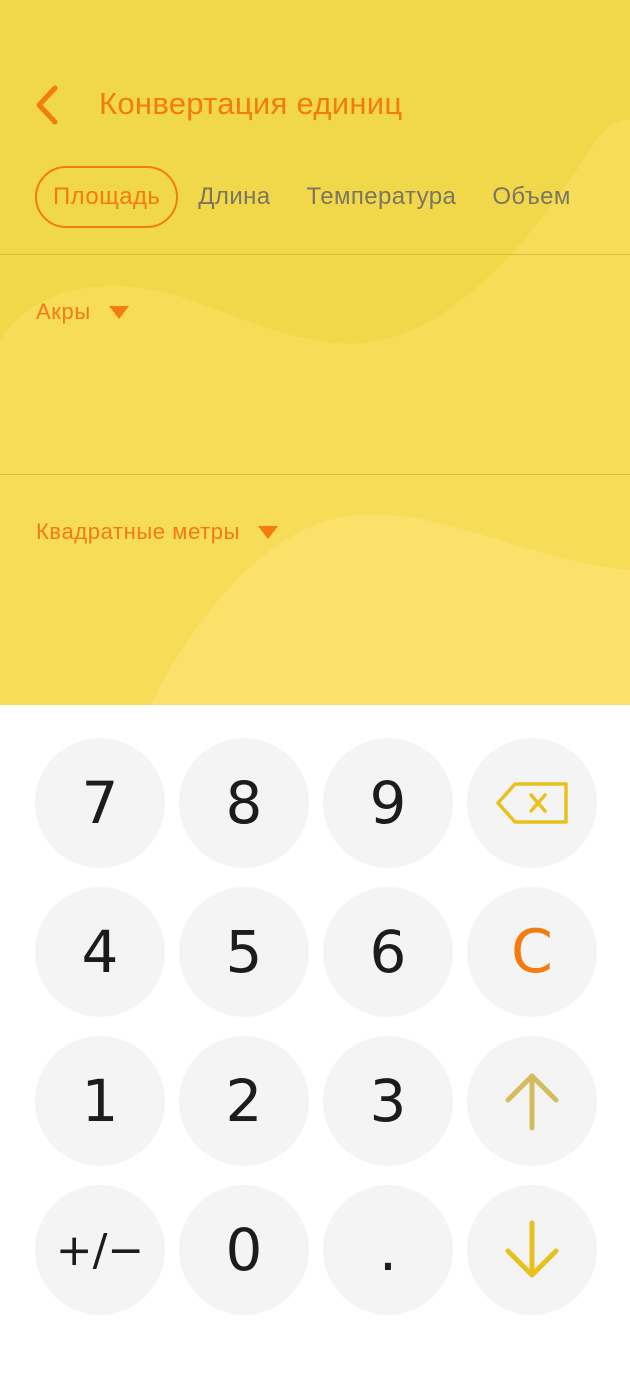 The width and height of the screenshot is (630, 1399). I want to click on key-8: 8, so click(244, 803).